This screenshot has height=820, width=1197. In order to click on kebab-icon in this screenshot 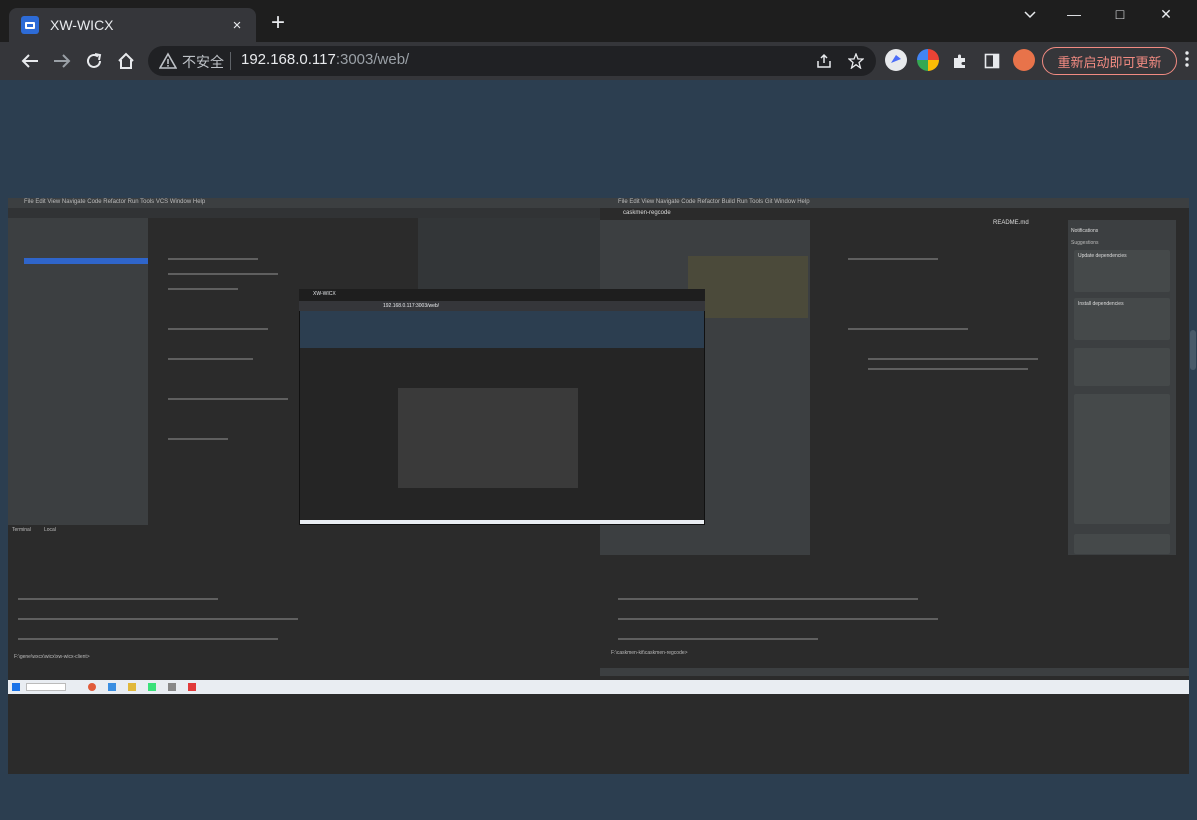, I will do `click(1187, 59)`.